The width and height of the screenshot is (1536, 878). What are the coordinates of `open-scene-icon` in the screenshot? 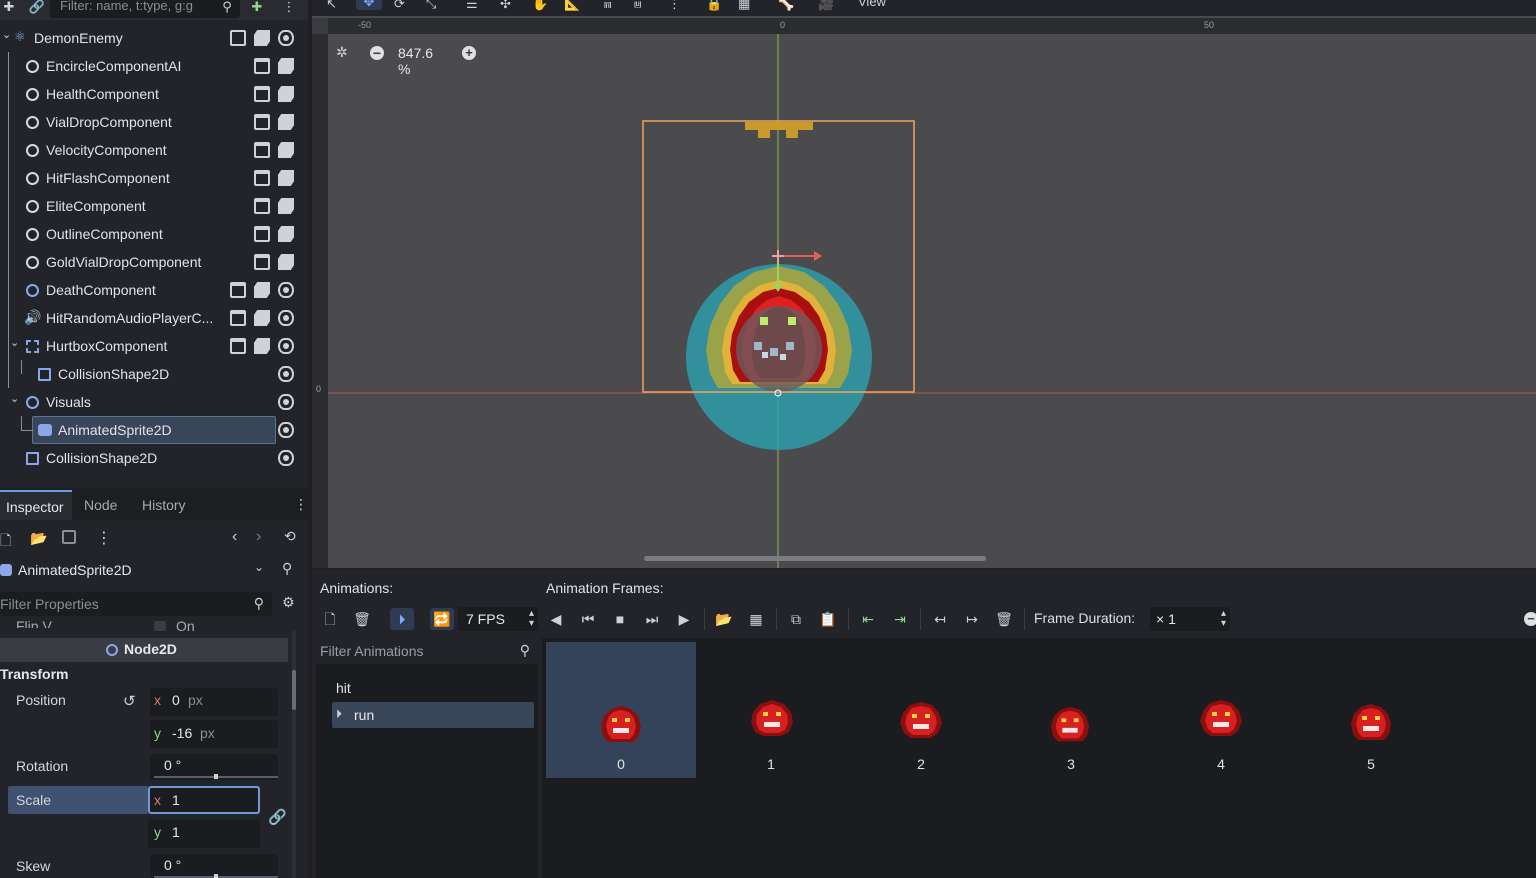 It's located at (238, 38).